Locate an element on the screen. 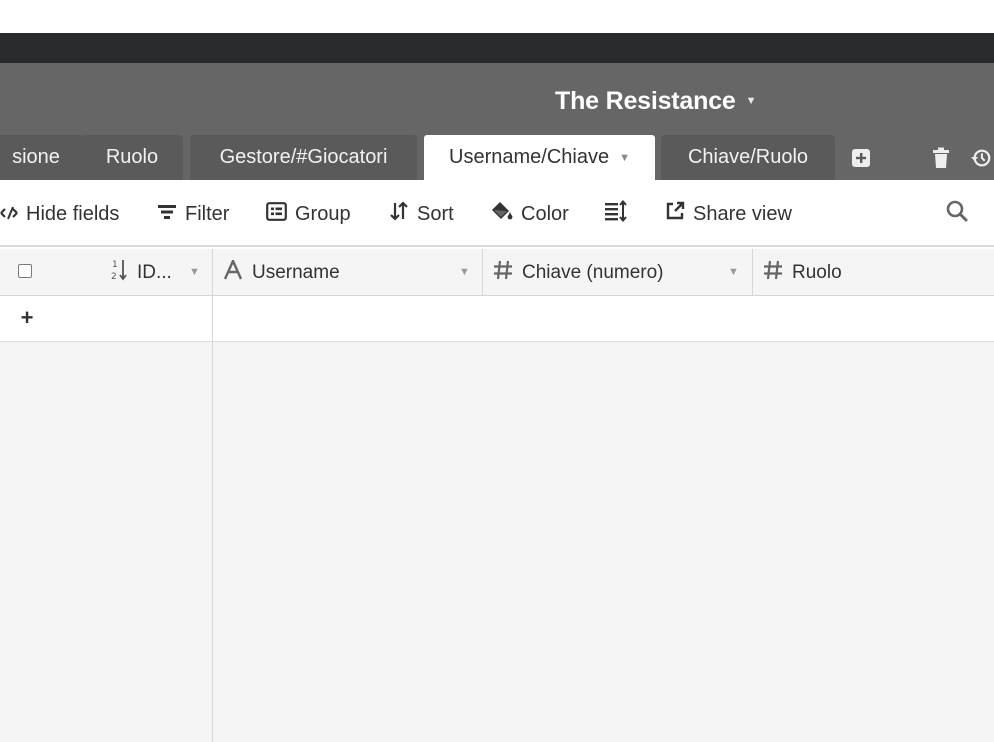  tab-label: Gestore/#Giocatori is located at coordinates (303, 157).